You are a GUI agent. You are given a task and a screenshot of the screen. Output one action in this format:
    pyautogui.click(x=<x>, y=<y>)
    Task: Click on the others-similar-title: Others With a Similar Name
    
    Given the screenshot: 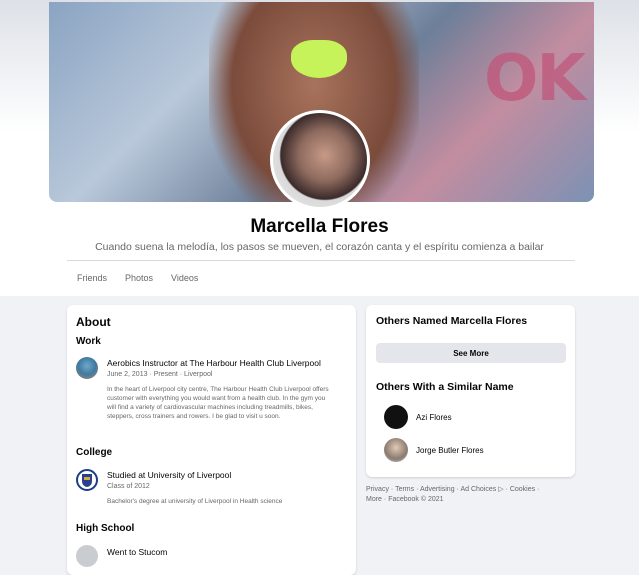 What is the action you would take?
    pyautogui.click(x=445, y=387)
    